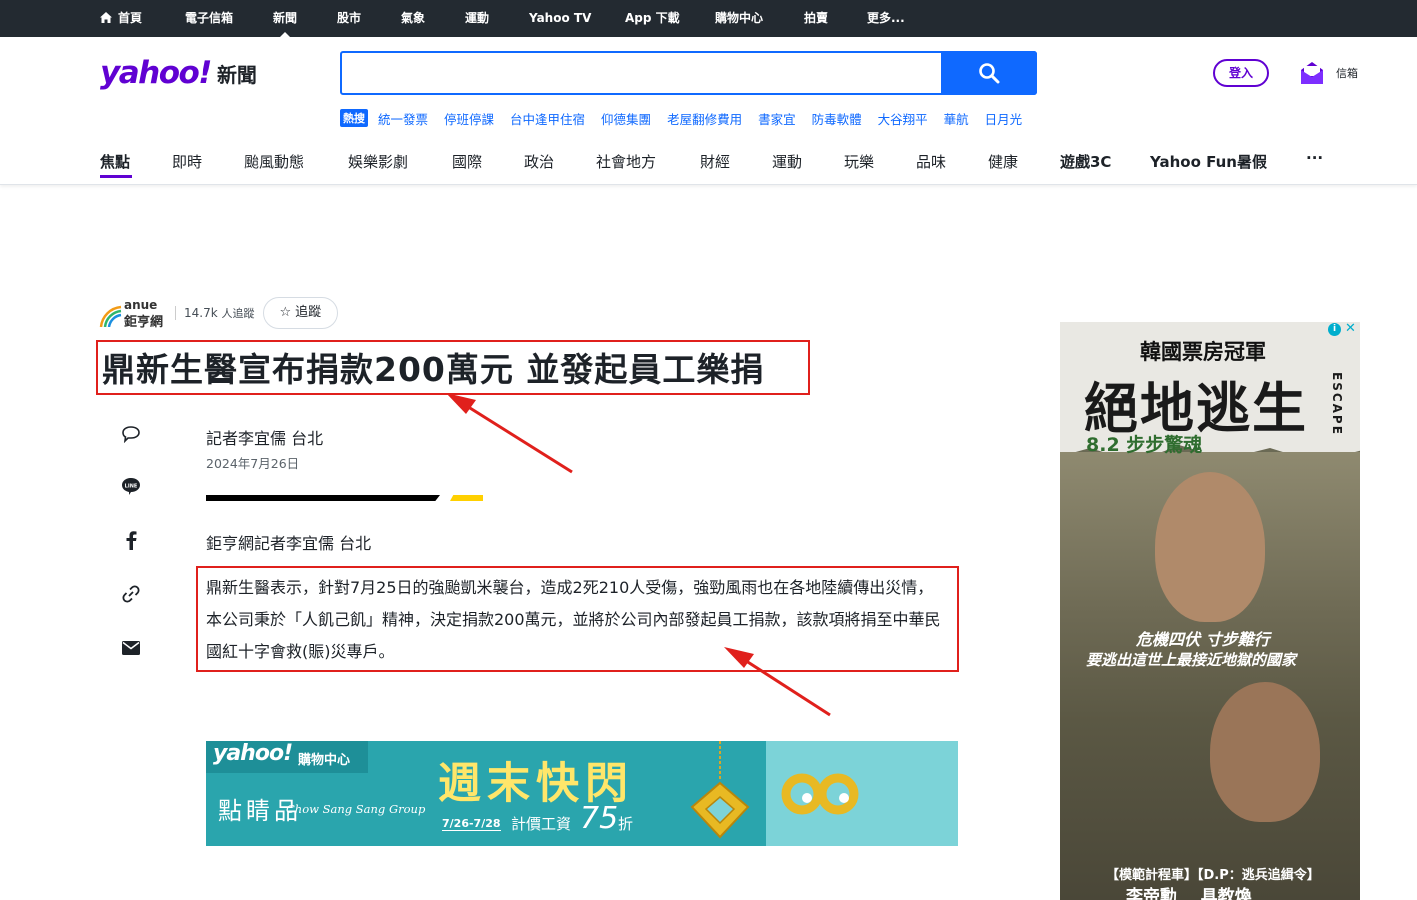 The height and width of the screenshot is (900, 1417). I want to click on divider-accent, so click(466, 498).